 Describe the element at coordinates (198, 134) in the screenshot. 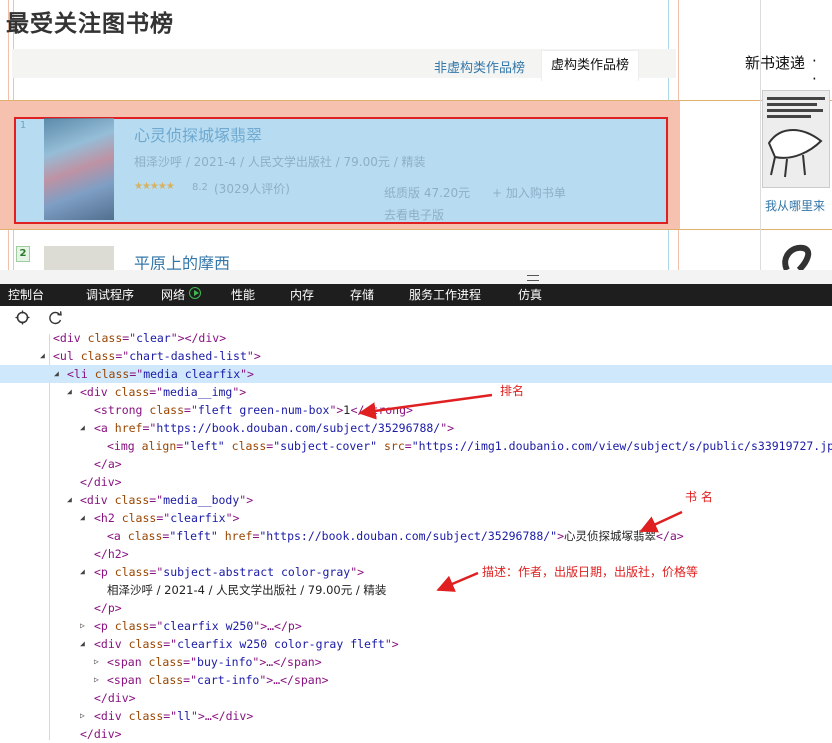

I see `book-title: 心灵侦探城塚翡翠` at that location.